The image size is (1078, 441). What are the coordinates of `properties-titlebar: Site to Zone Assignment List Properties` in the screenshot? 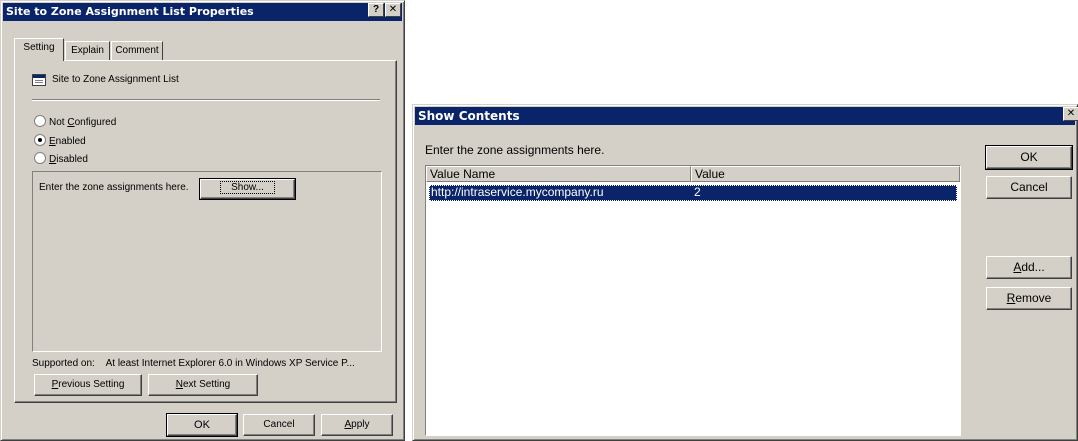 It's located at (202, 12).